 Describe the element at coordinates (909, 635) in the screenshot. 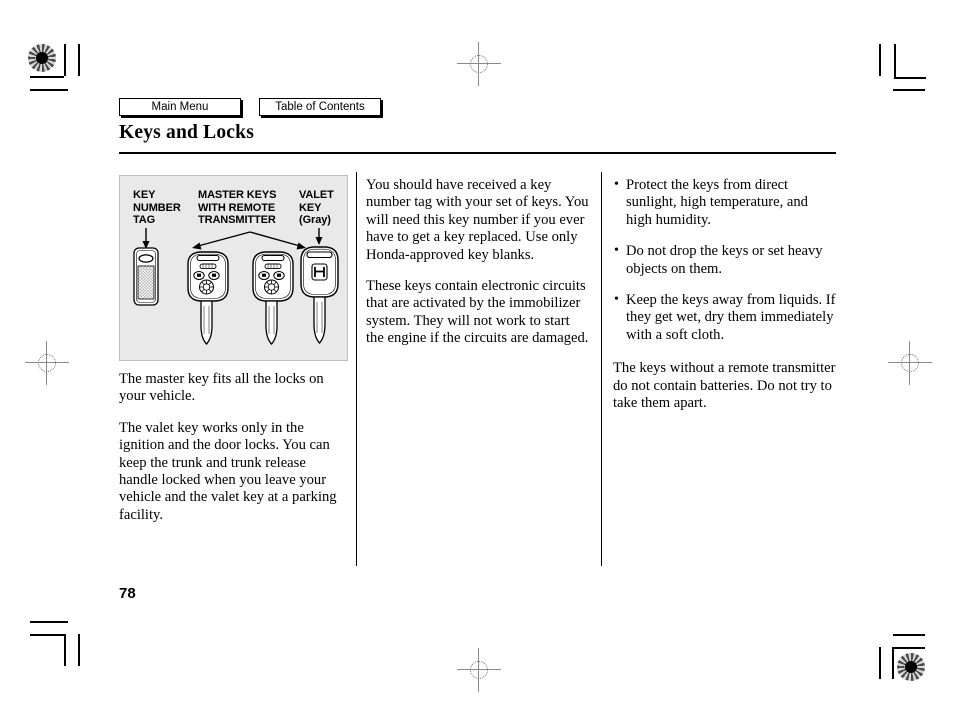

I see `crop-mark-bottom-right-horizontal-outer` at that location.